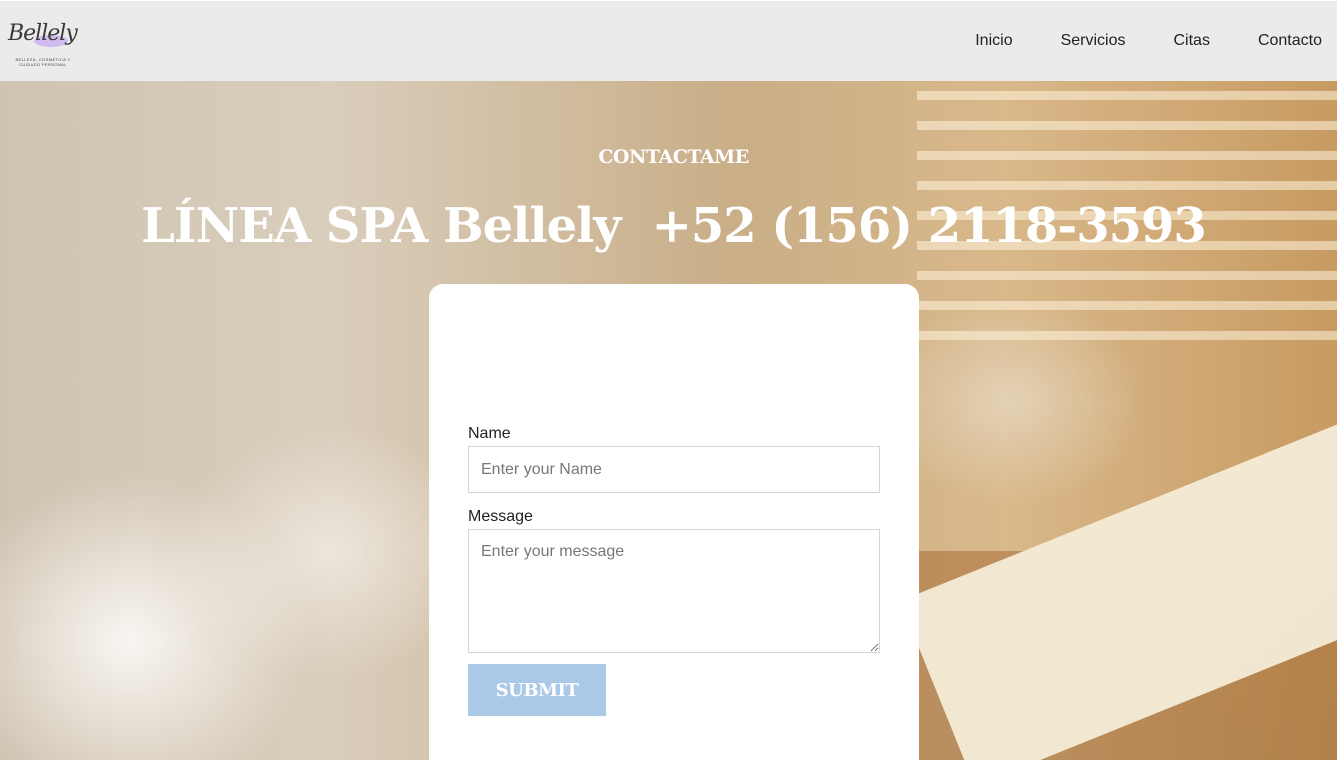 Image resolution: width=1337 pixels, height=760 pixels. Describe the element at coordinates (674, 226) in the screenshot. I see `hero-title: LÍNEA SPA Bellely +52 (156) 2118-3593` at that location.